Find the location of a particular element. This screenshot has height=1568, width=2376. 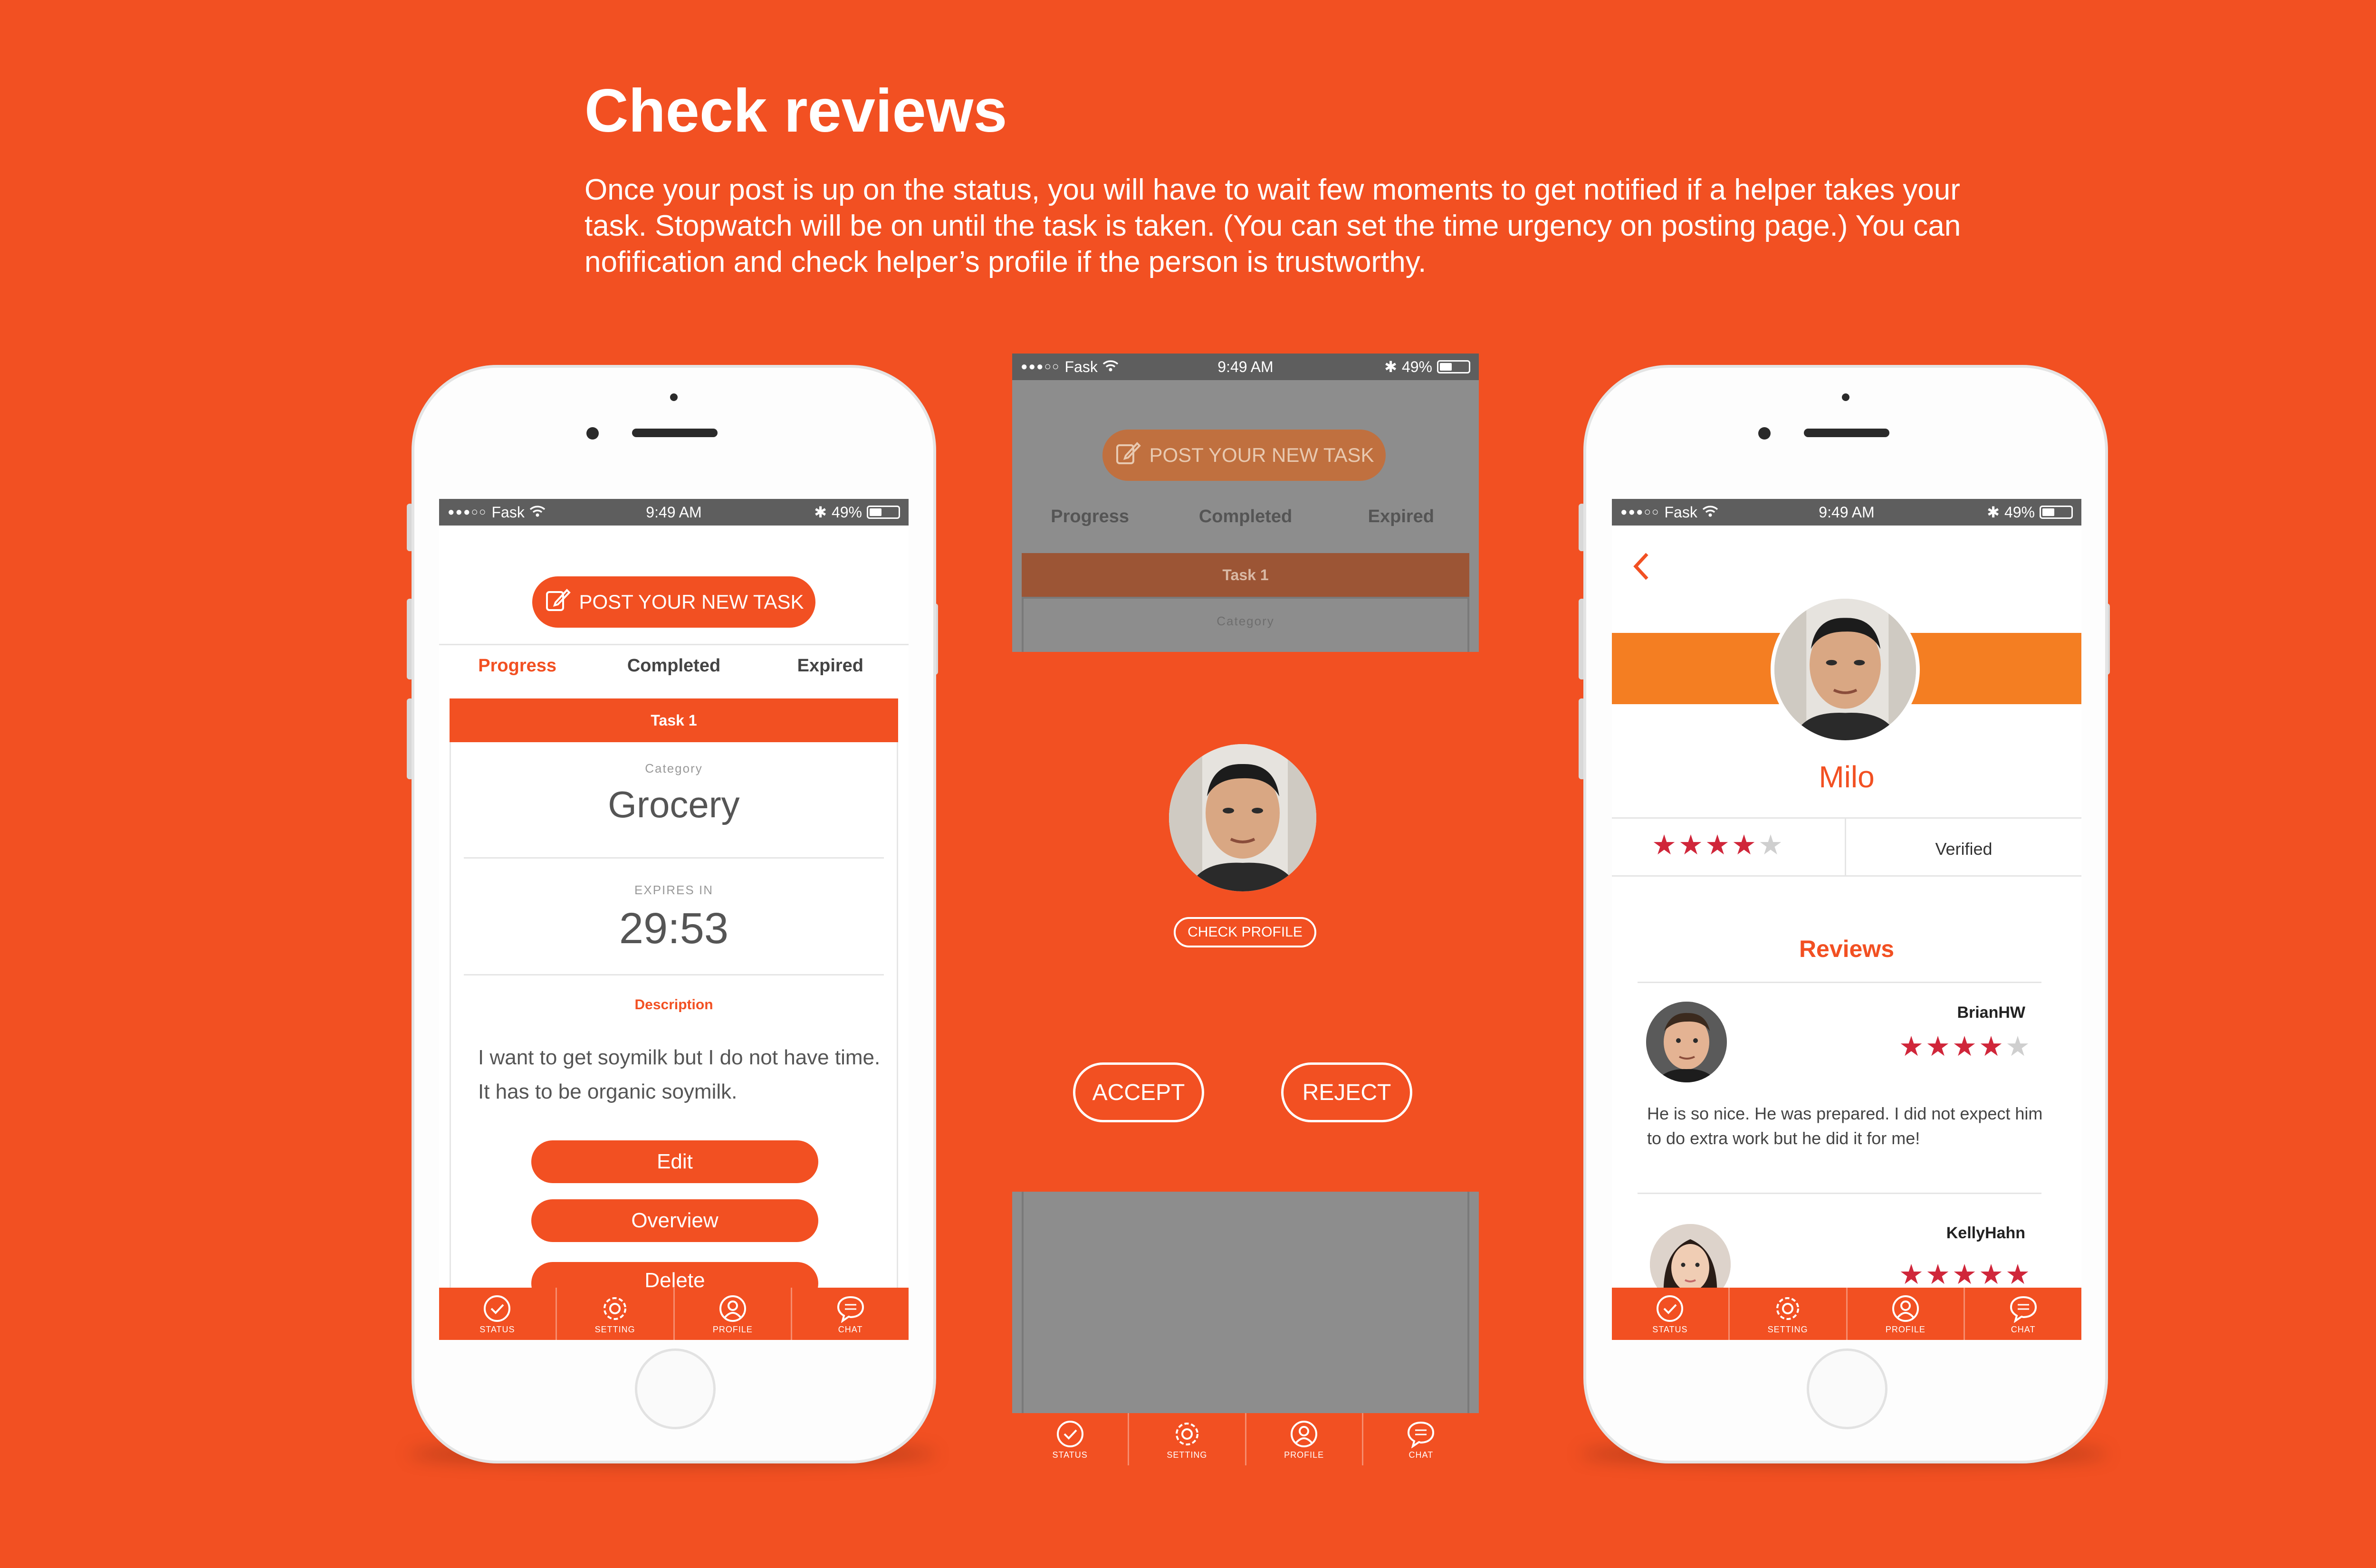

description-label: Description is located at coordinates (673, 1005).